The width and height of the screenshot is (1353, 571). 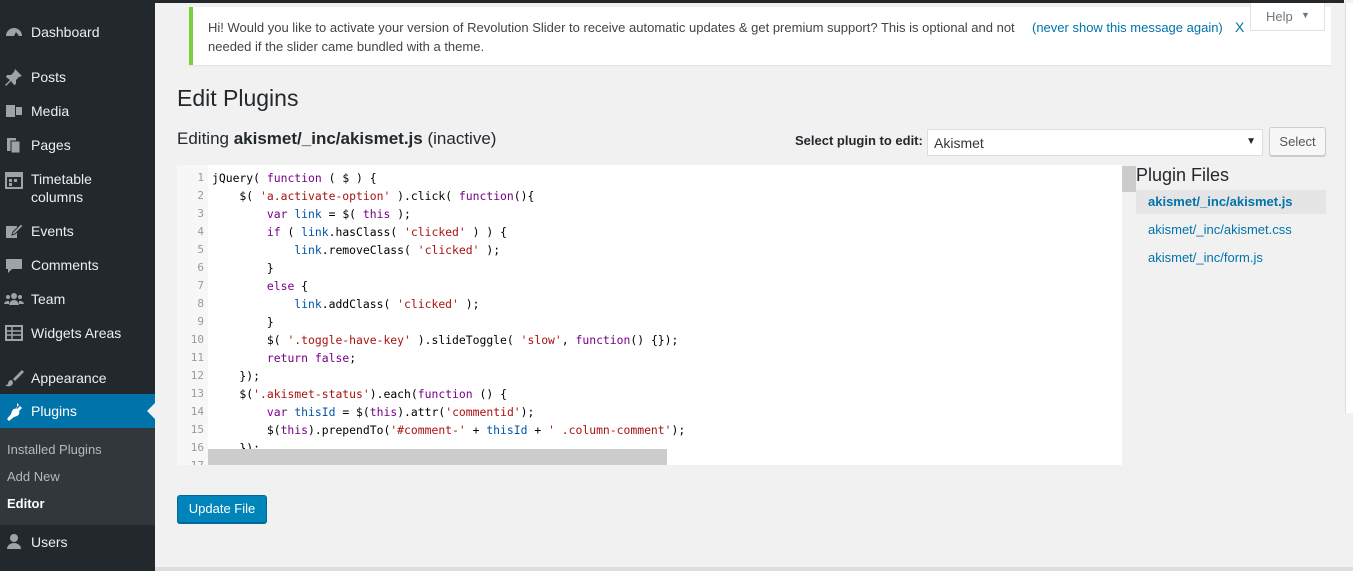 What do you see at coordinates (1251, 141) in the screenshot?
I see `dropdown-arrow-icon: ▼` at bounding box center [1251, 141].